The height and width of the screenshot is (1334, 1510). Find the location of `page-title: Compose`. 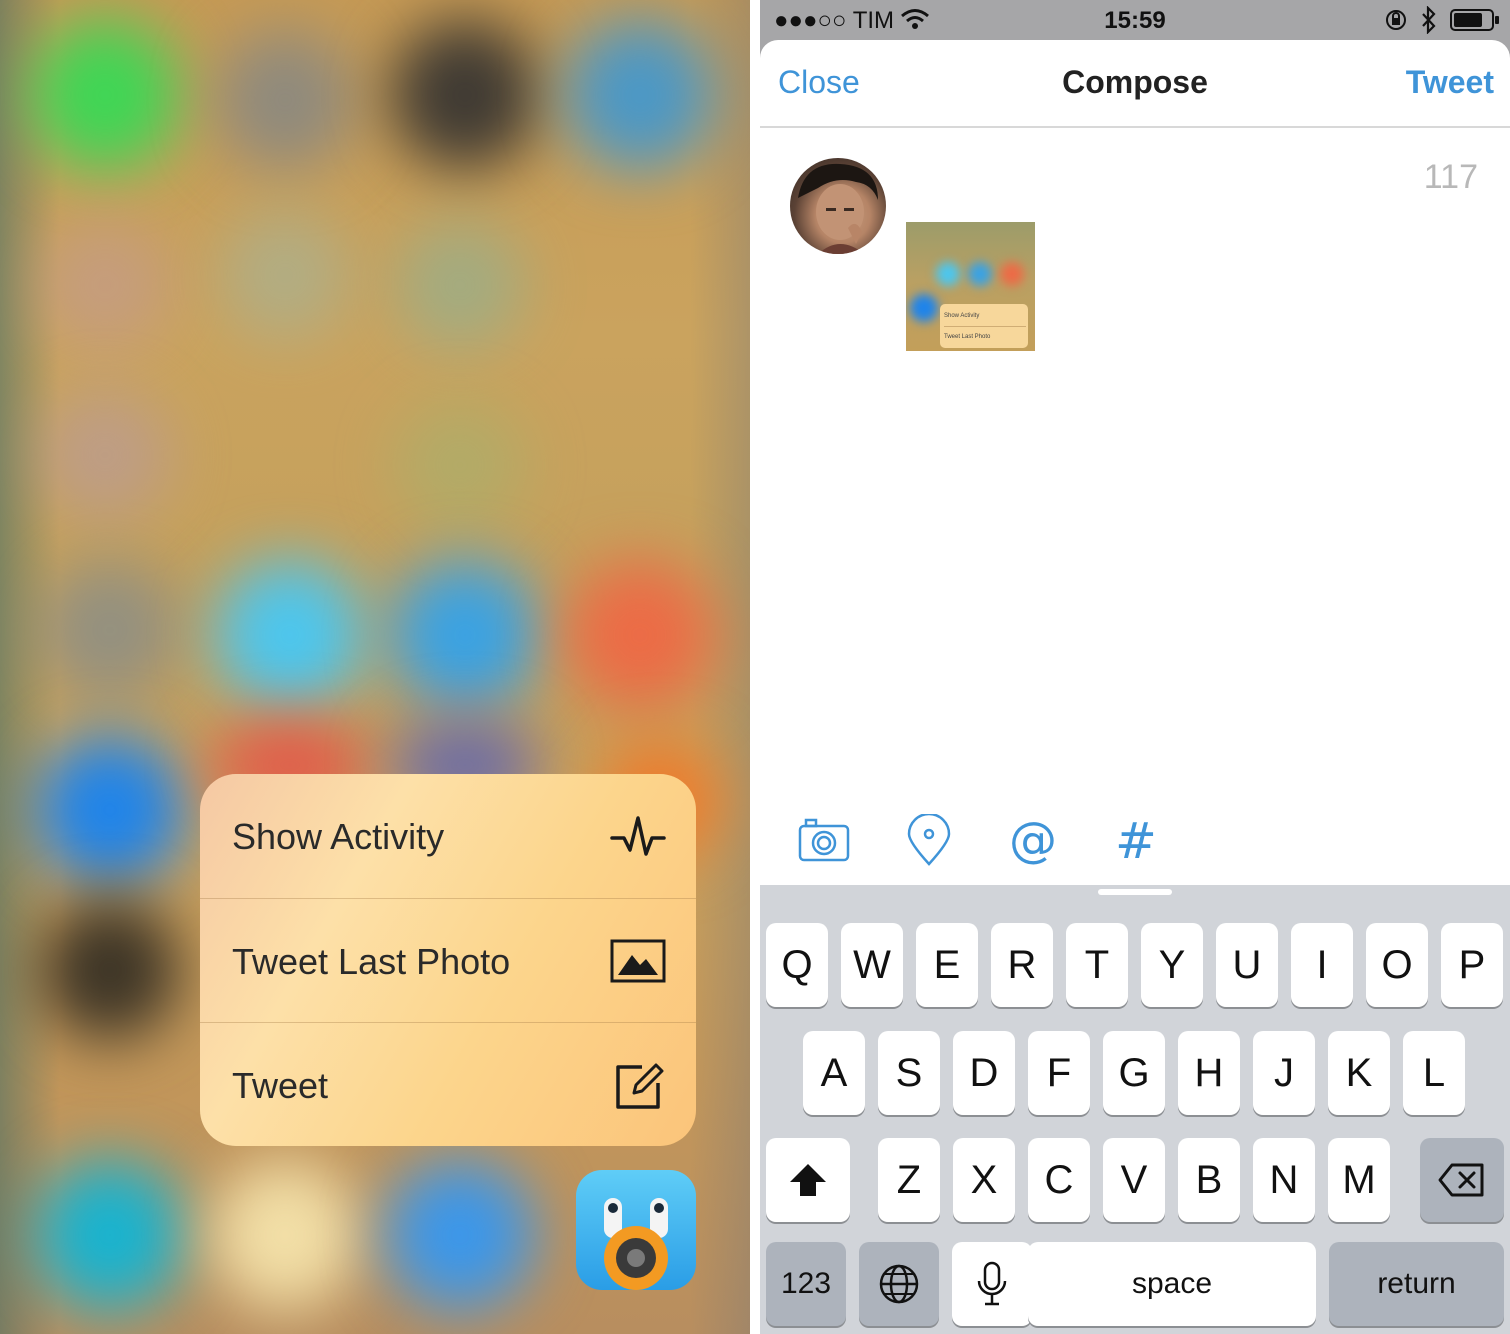

page-title: Compose is located at coordinates (1135, 82).